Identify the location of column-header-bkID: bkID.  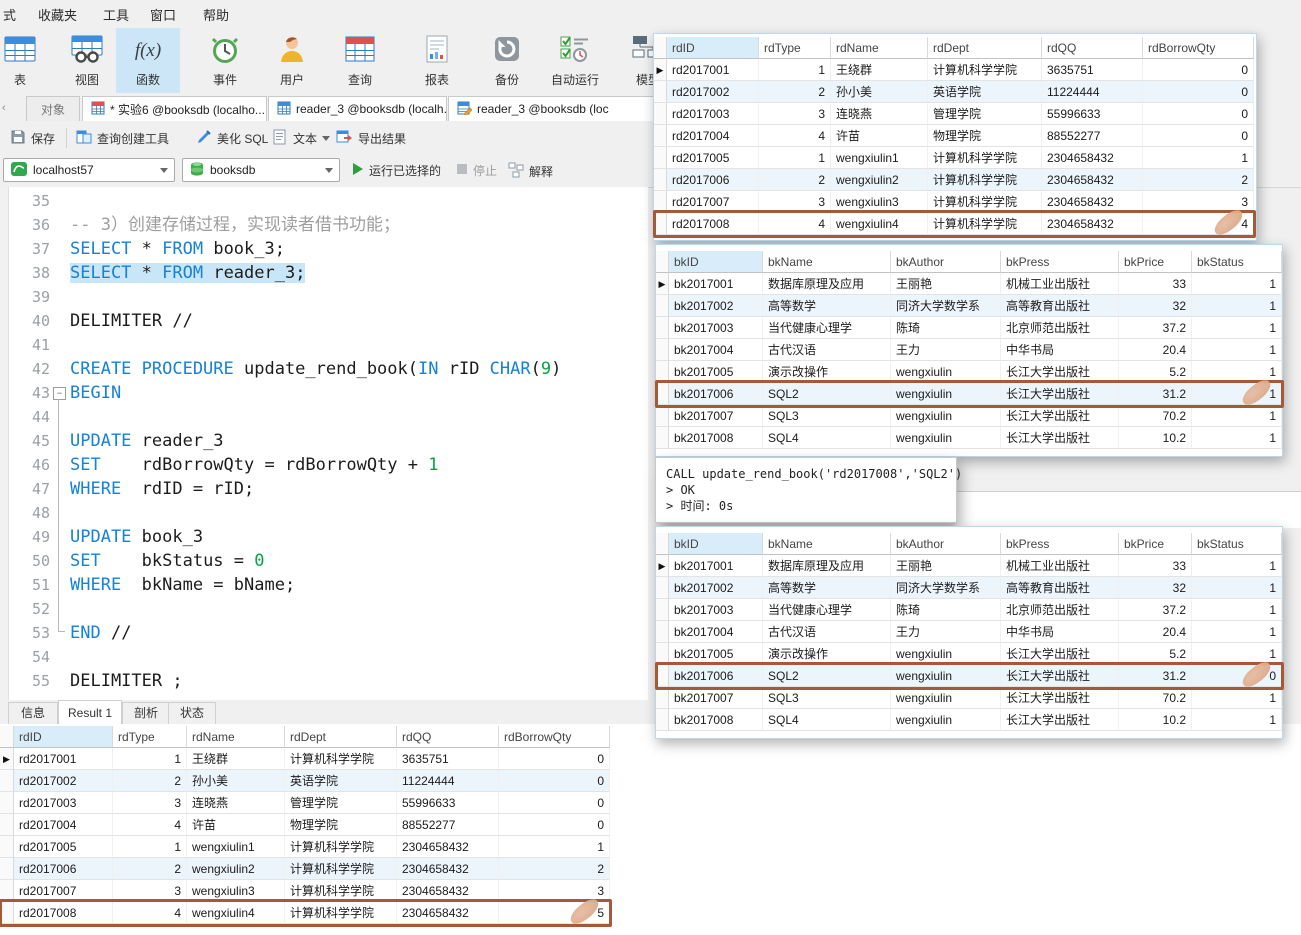
(716, 544).